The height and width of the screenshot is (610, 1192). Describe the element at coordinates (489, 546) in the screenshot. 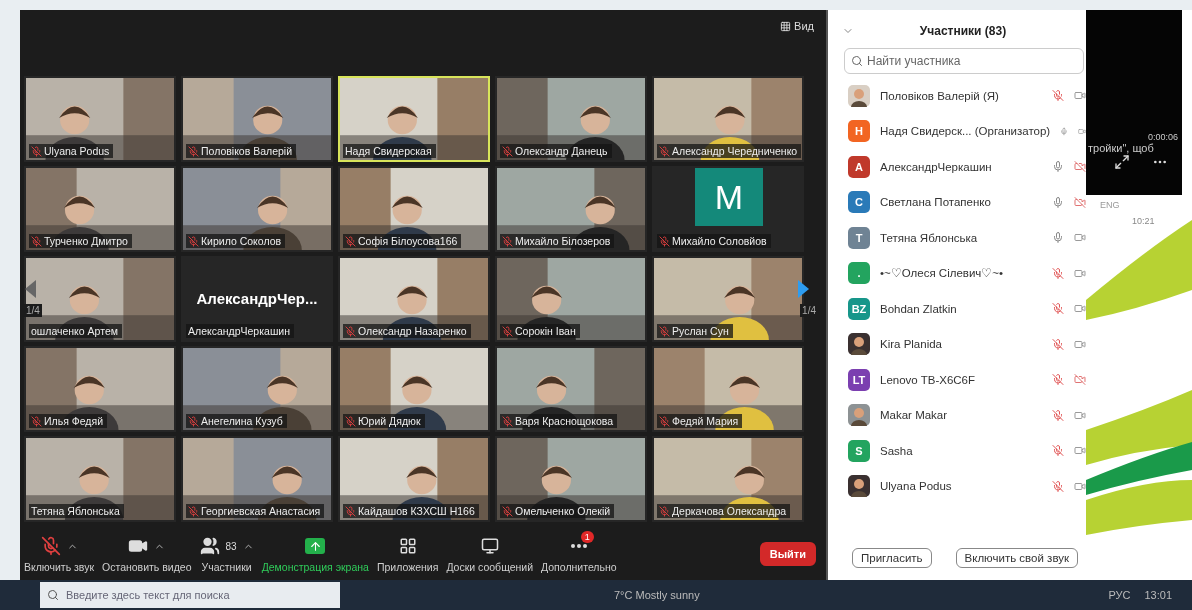

I see `board-icon` at that location.